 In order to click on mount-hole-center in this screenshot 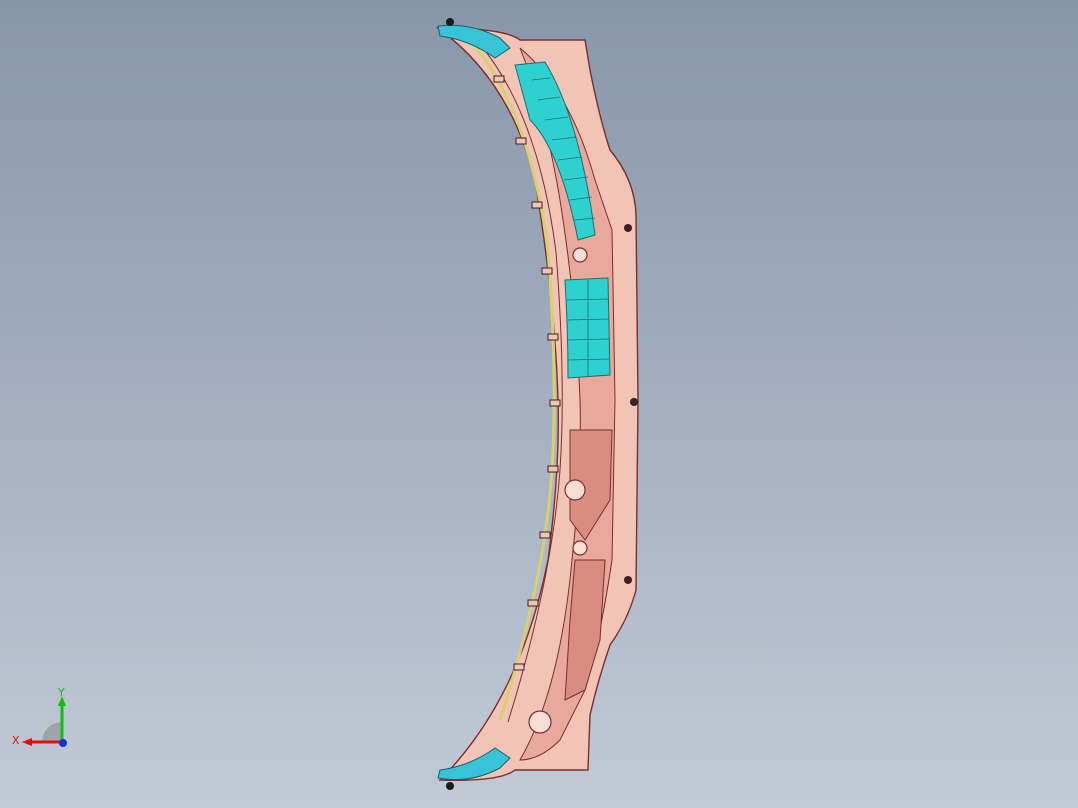, I will do `click(575, 490)`.